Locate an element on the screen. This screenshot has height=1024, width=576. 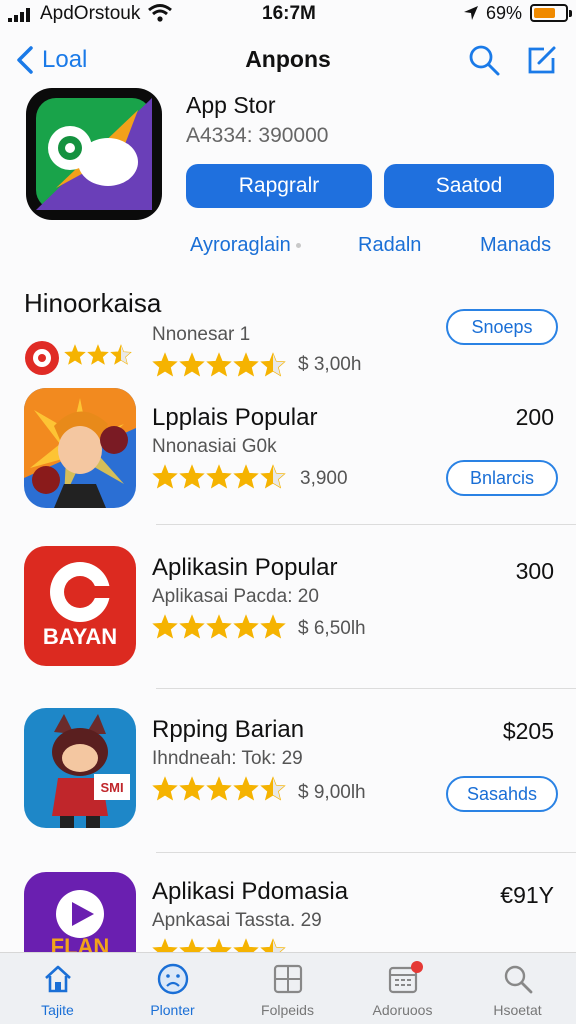
hero-game-icon is located at coordinates (80, 448).